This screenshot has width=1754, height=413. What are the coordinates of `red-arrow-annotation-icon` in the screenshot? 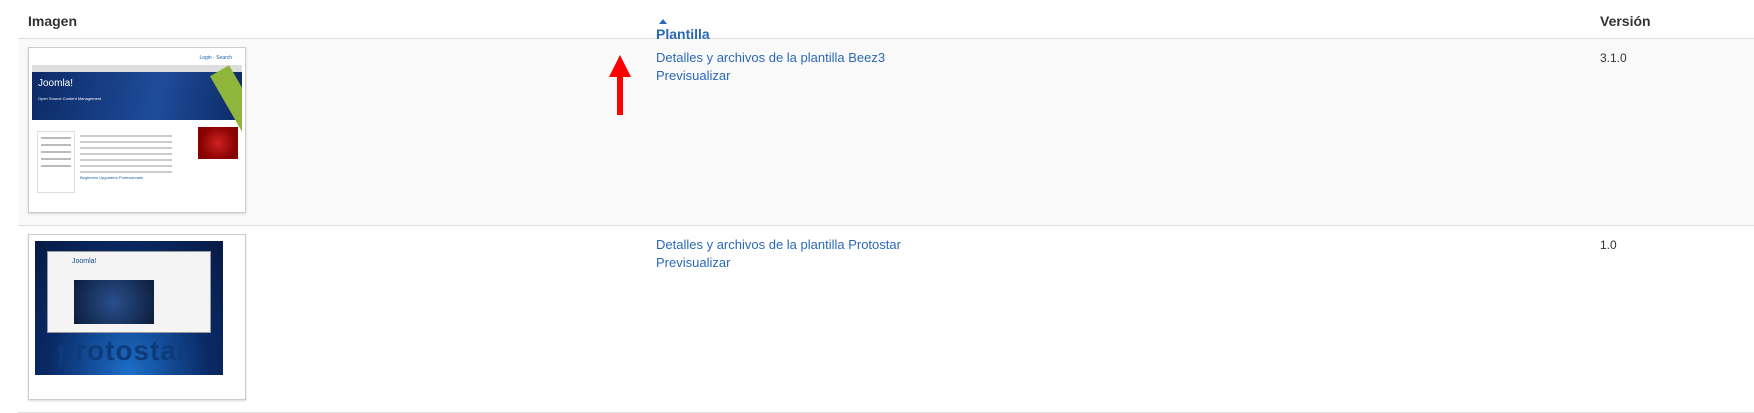 It's located at (620, 85).